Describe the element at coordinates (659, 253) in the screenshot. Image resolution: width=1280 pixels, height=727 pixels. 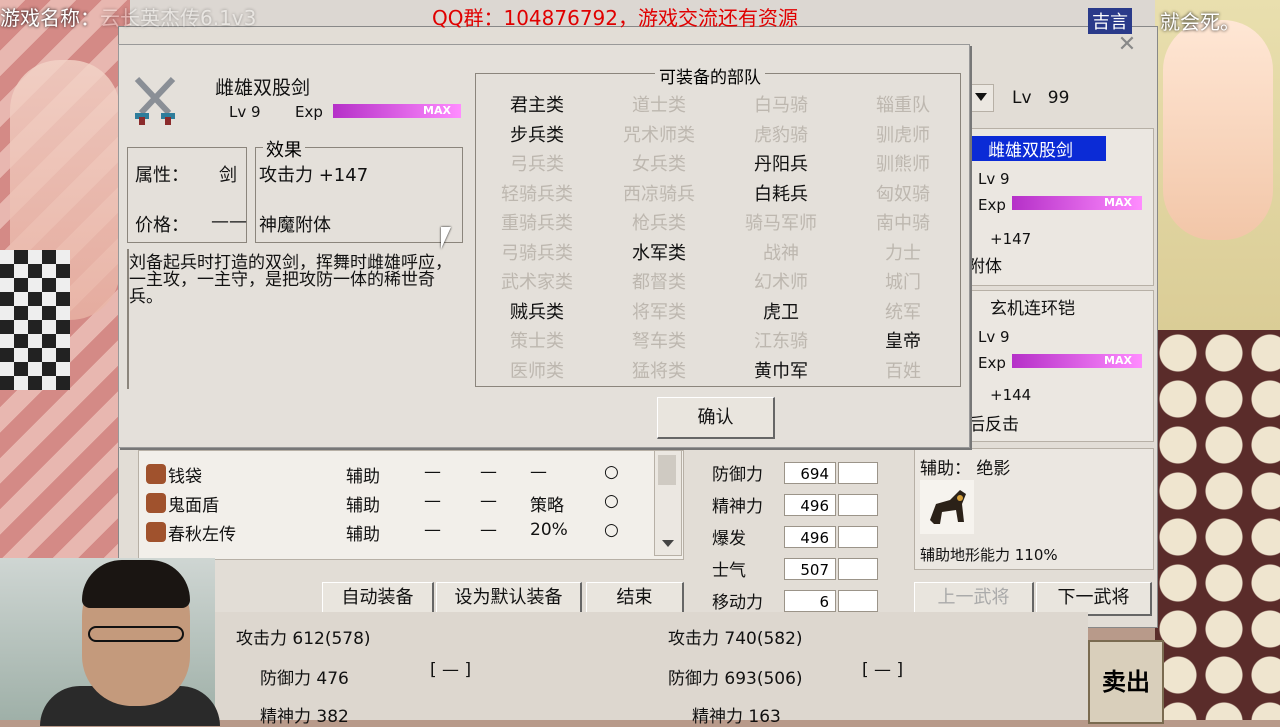
I see `unit-type: 水军类` at that location.